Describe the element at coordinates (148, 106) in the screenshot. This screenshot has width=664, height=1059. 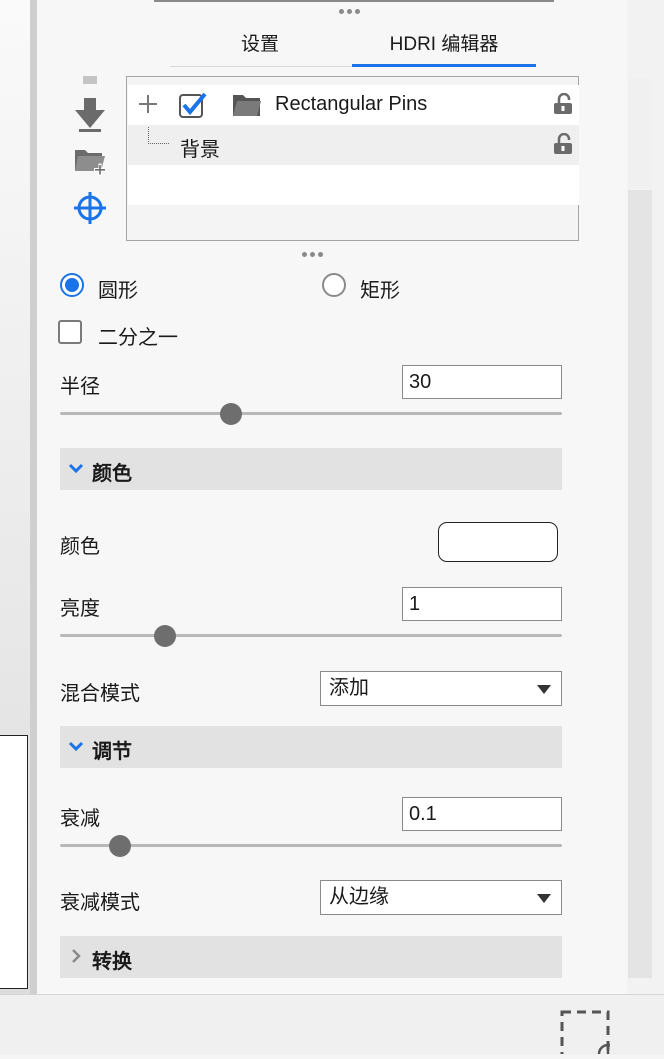
I see `expand-icon` at that location.